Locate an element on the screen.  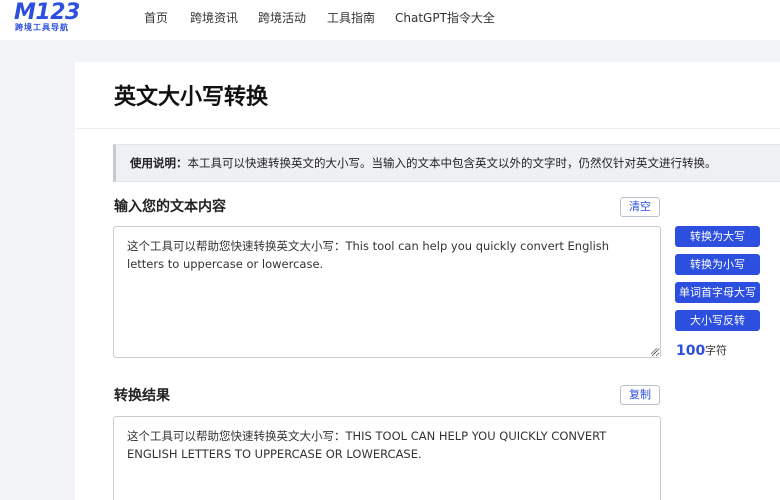
input-section-title: 输入您的文本内容 is located at coordinates (170, 207).